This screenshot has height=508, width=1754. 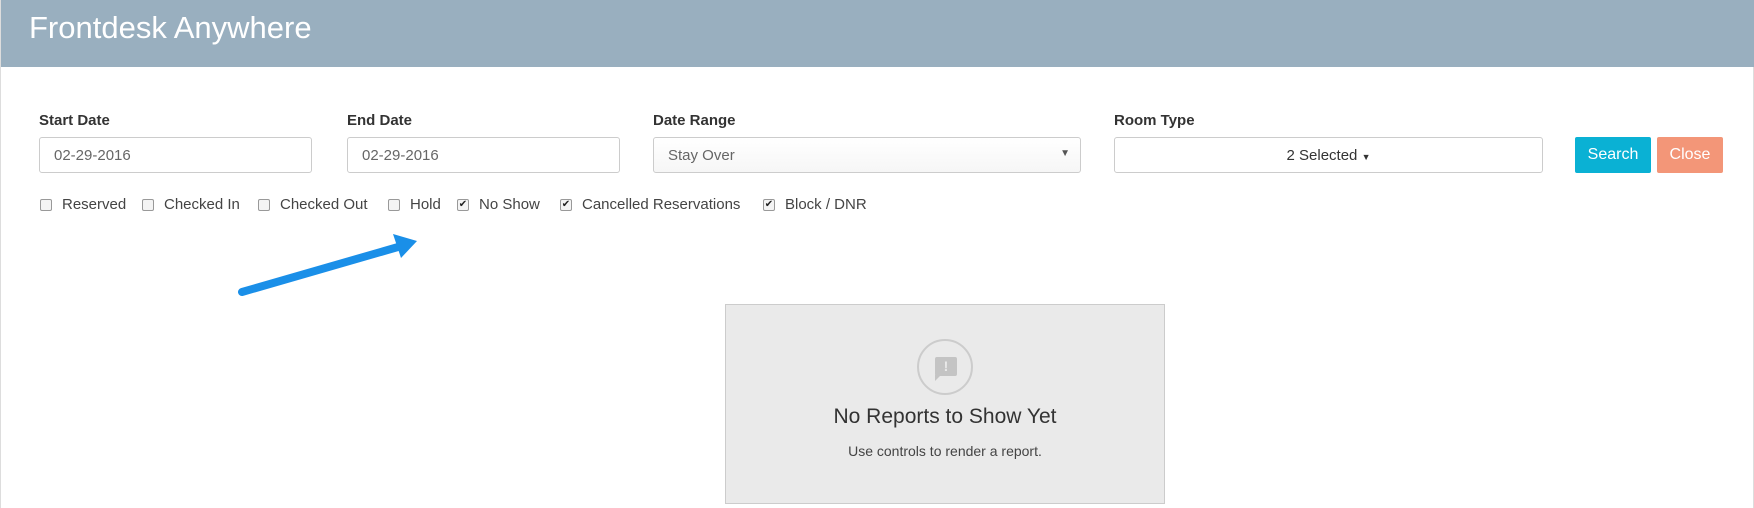 What do you see at coordinates (945, 367) in the screenshot?
I see `alert-message-icon: !` at bounding box center [945, 367].